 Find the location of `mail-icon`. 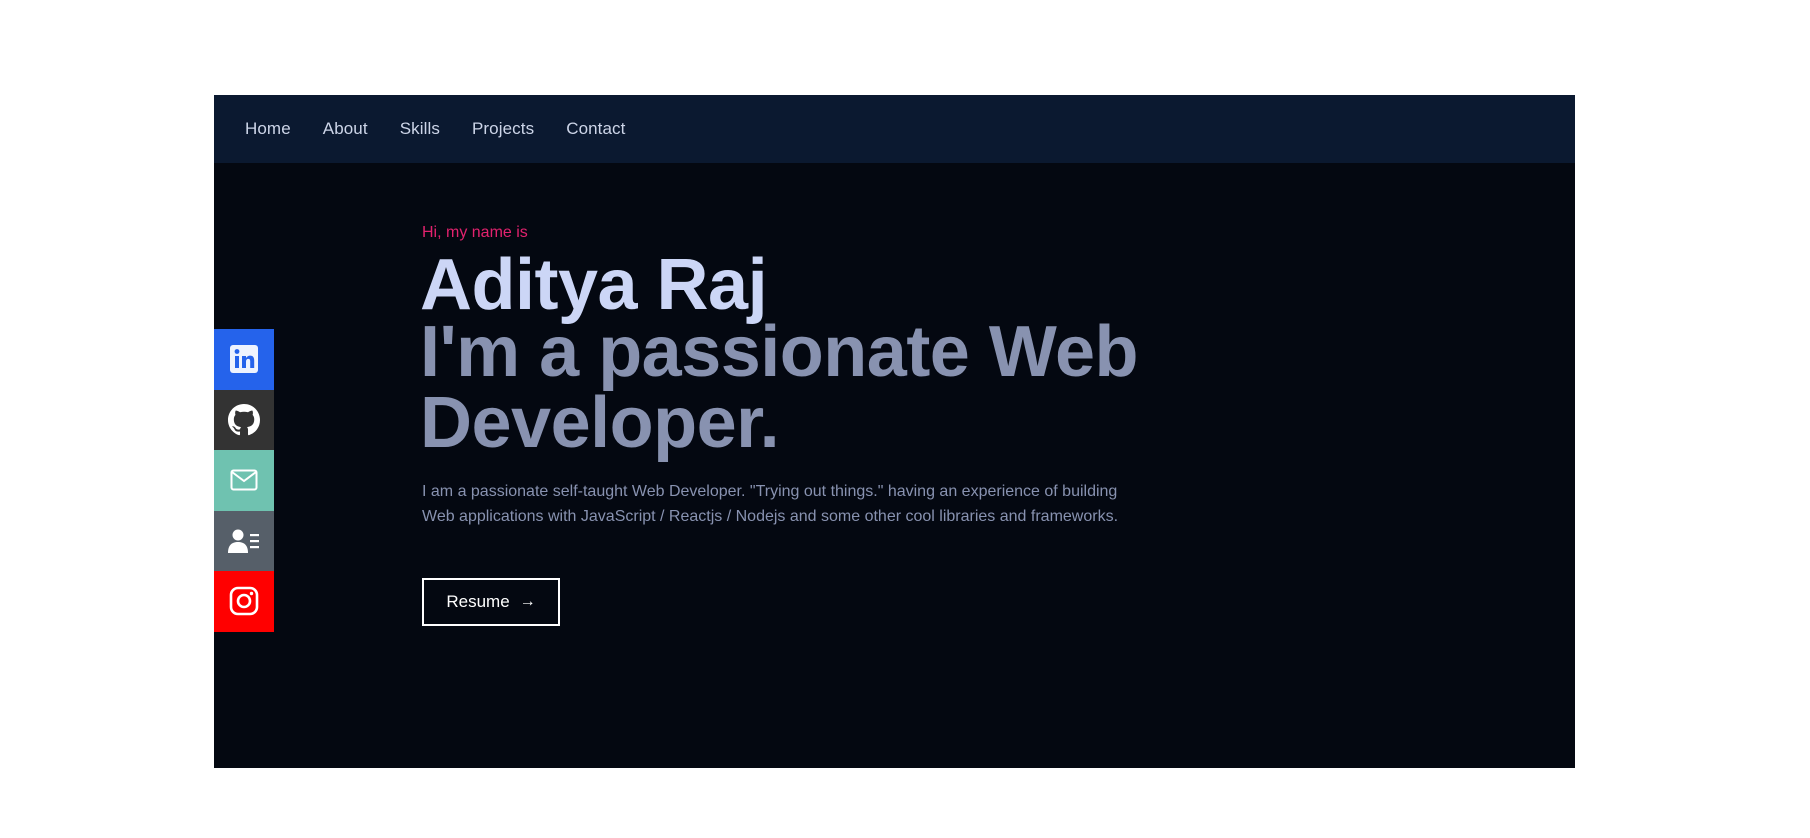

mail-icon is located at coordinates (244, 480).